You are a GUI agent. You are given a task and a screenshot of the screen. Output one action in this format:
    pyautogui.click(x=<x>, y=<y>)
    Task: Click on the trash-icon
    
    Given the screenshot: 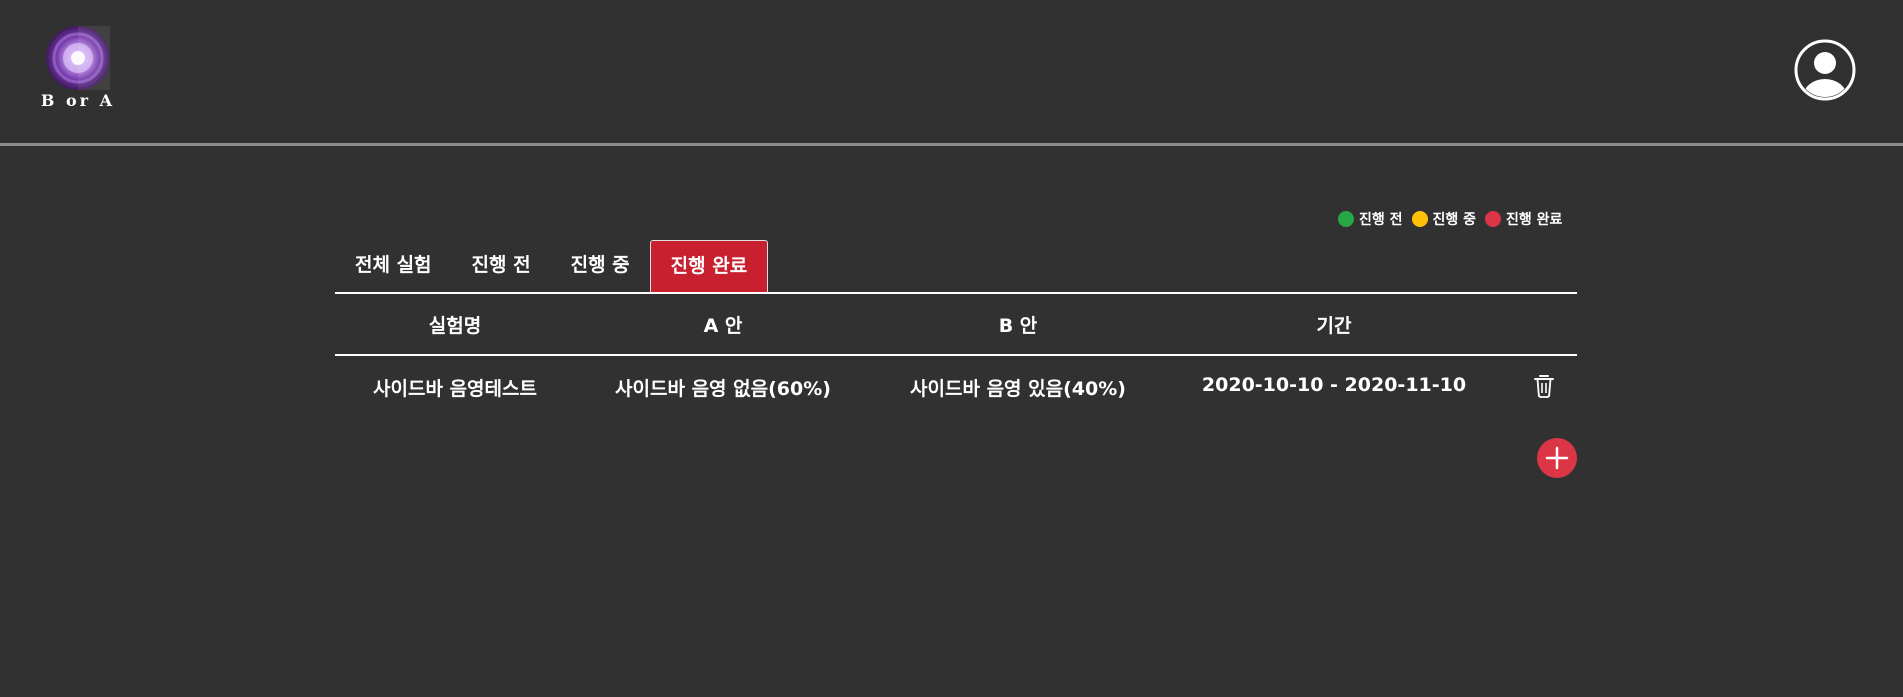 What is the action you would take?
    pyautogui.click(x=1544, y=386)
    